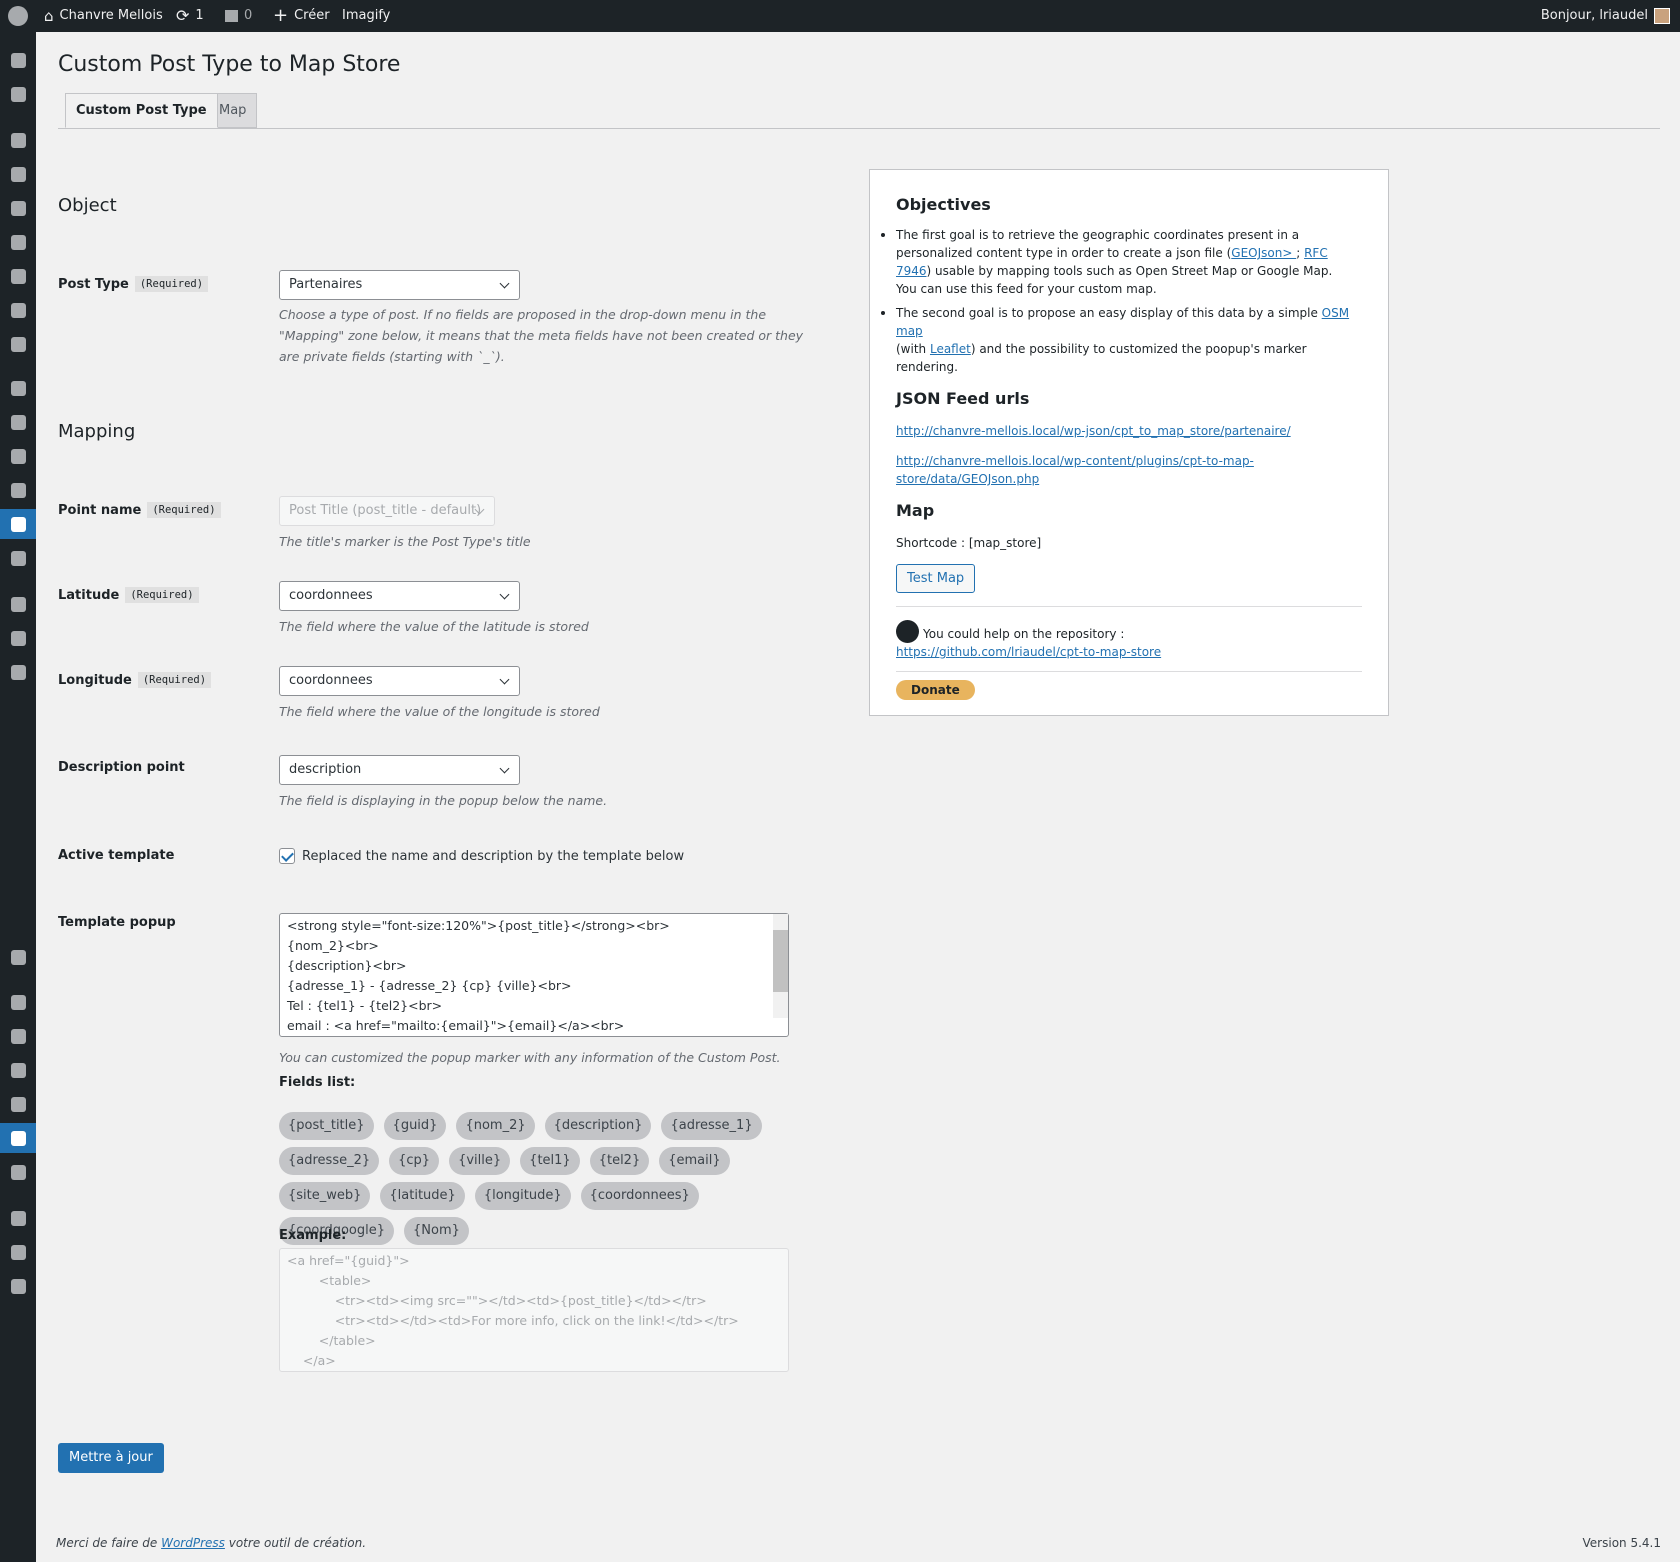 This screenshot has height=1562, width=1680. What do you see at coordinates (711, 1126) in the screenshot?
I see `field-chip: {adresse_1}` at bounding box center [711, 1126].